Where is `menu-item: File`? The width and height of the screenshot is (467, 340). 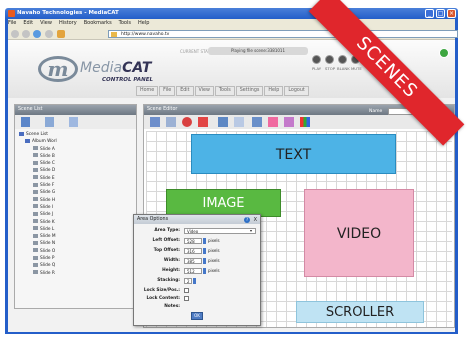 menu-item: File is located at coordinates (12, 23).